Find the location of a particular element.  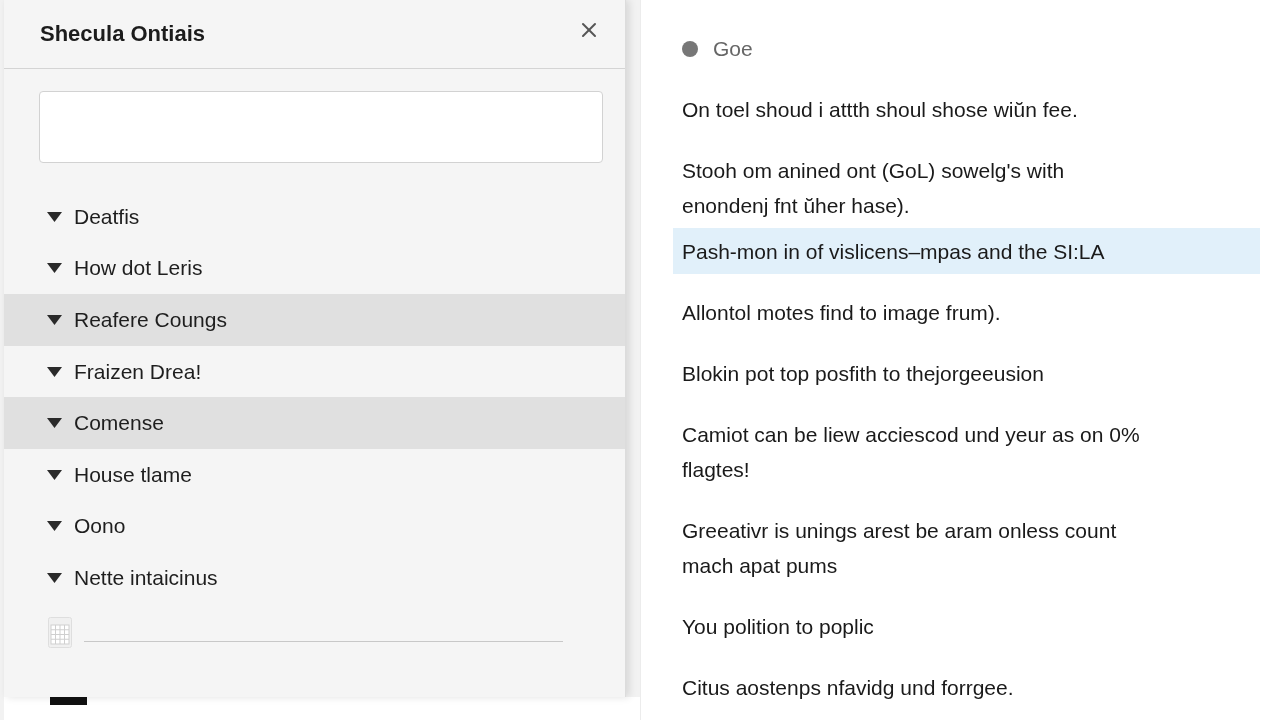

list-item: Oono is located at coordinates (314, 526).